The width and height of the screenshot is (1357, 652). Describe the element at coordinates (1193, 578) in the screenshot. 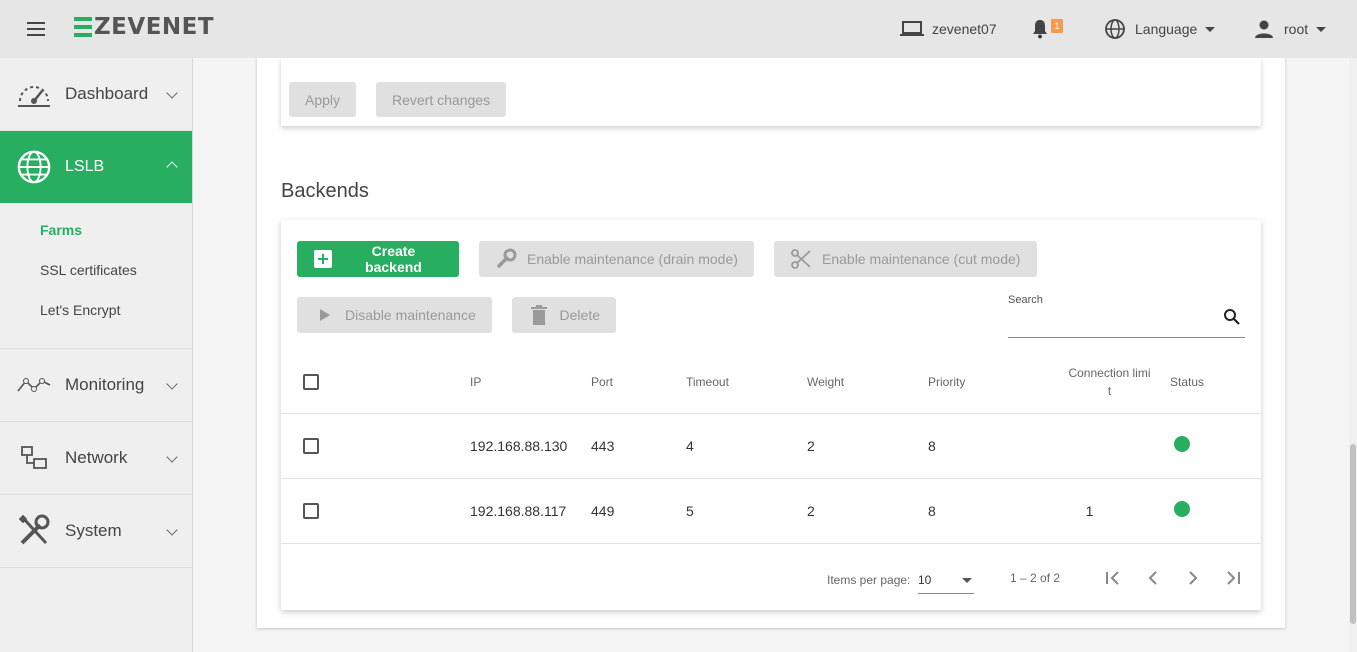

I see `next-page-button` at that location.